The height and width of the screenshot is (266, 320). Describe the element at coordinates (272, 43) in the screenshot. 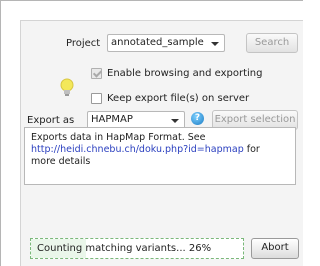

I see `search-button: Search` at that location.